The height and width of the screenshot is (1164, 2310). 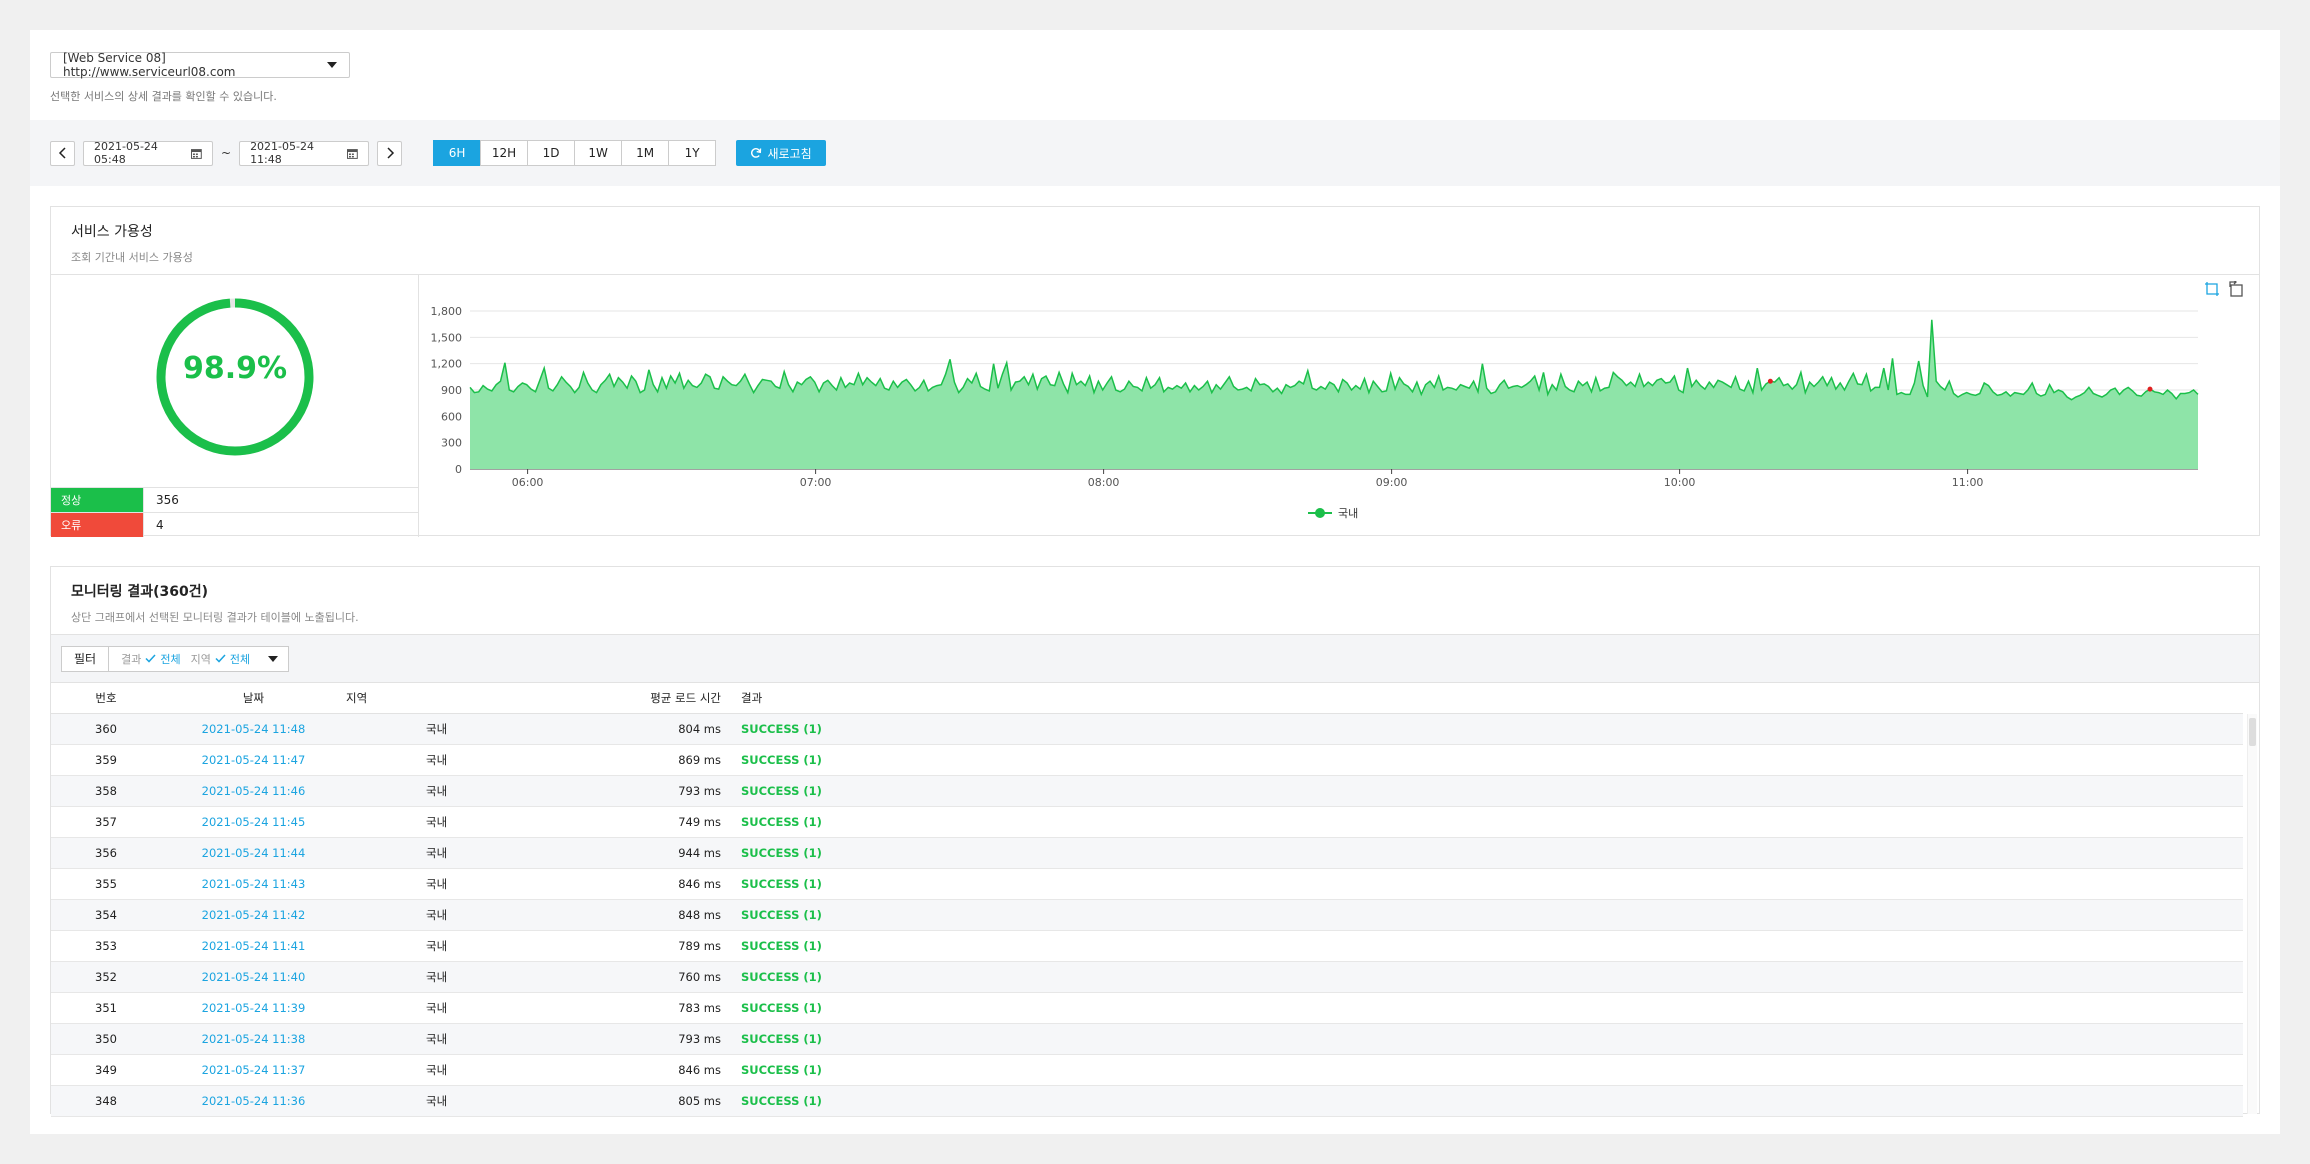 I want to click on start-date-value: 2021-05-24 05:48, so click(x=126, y=153).